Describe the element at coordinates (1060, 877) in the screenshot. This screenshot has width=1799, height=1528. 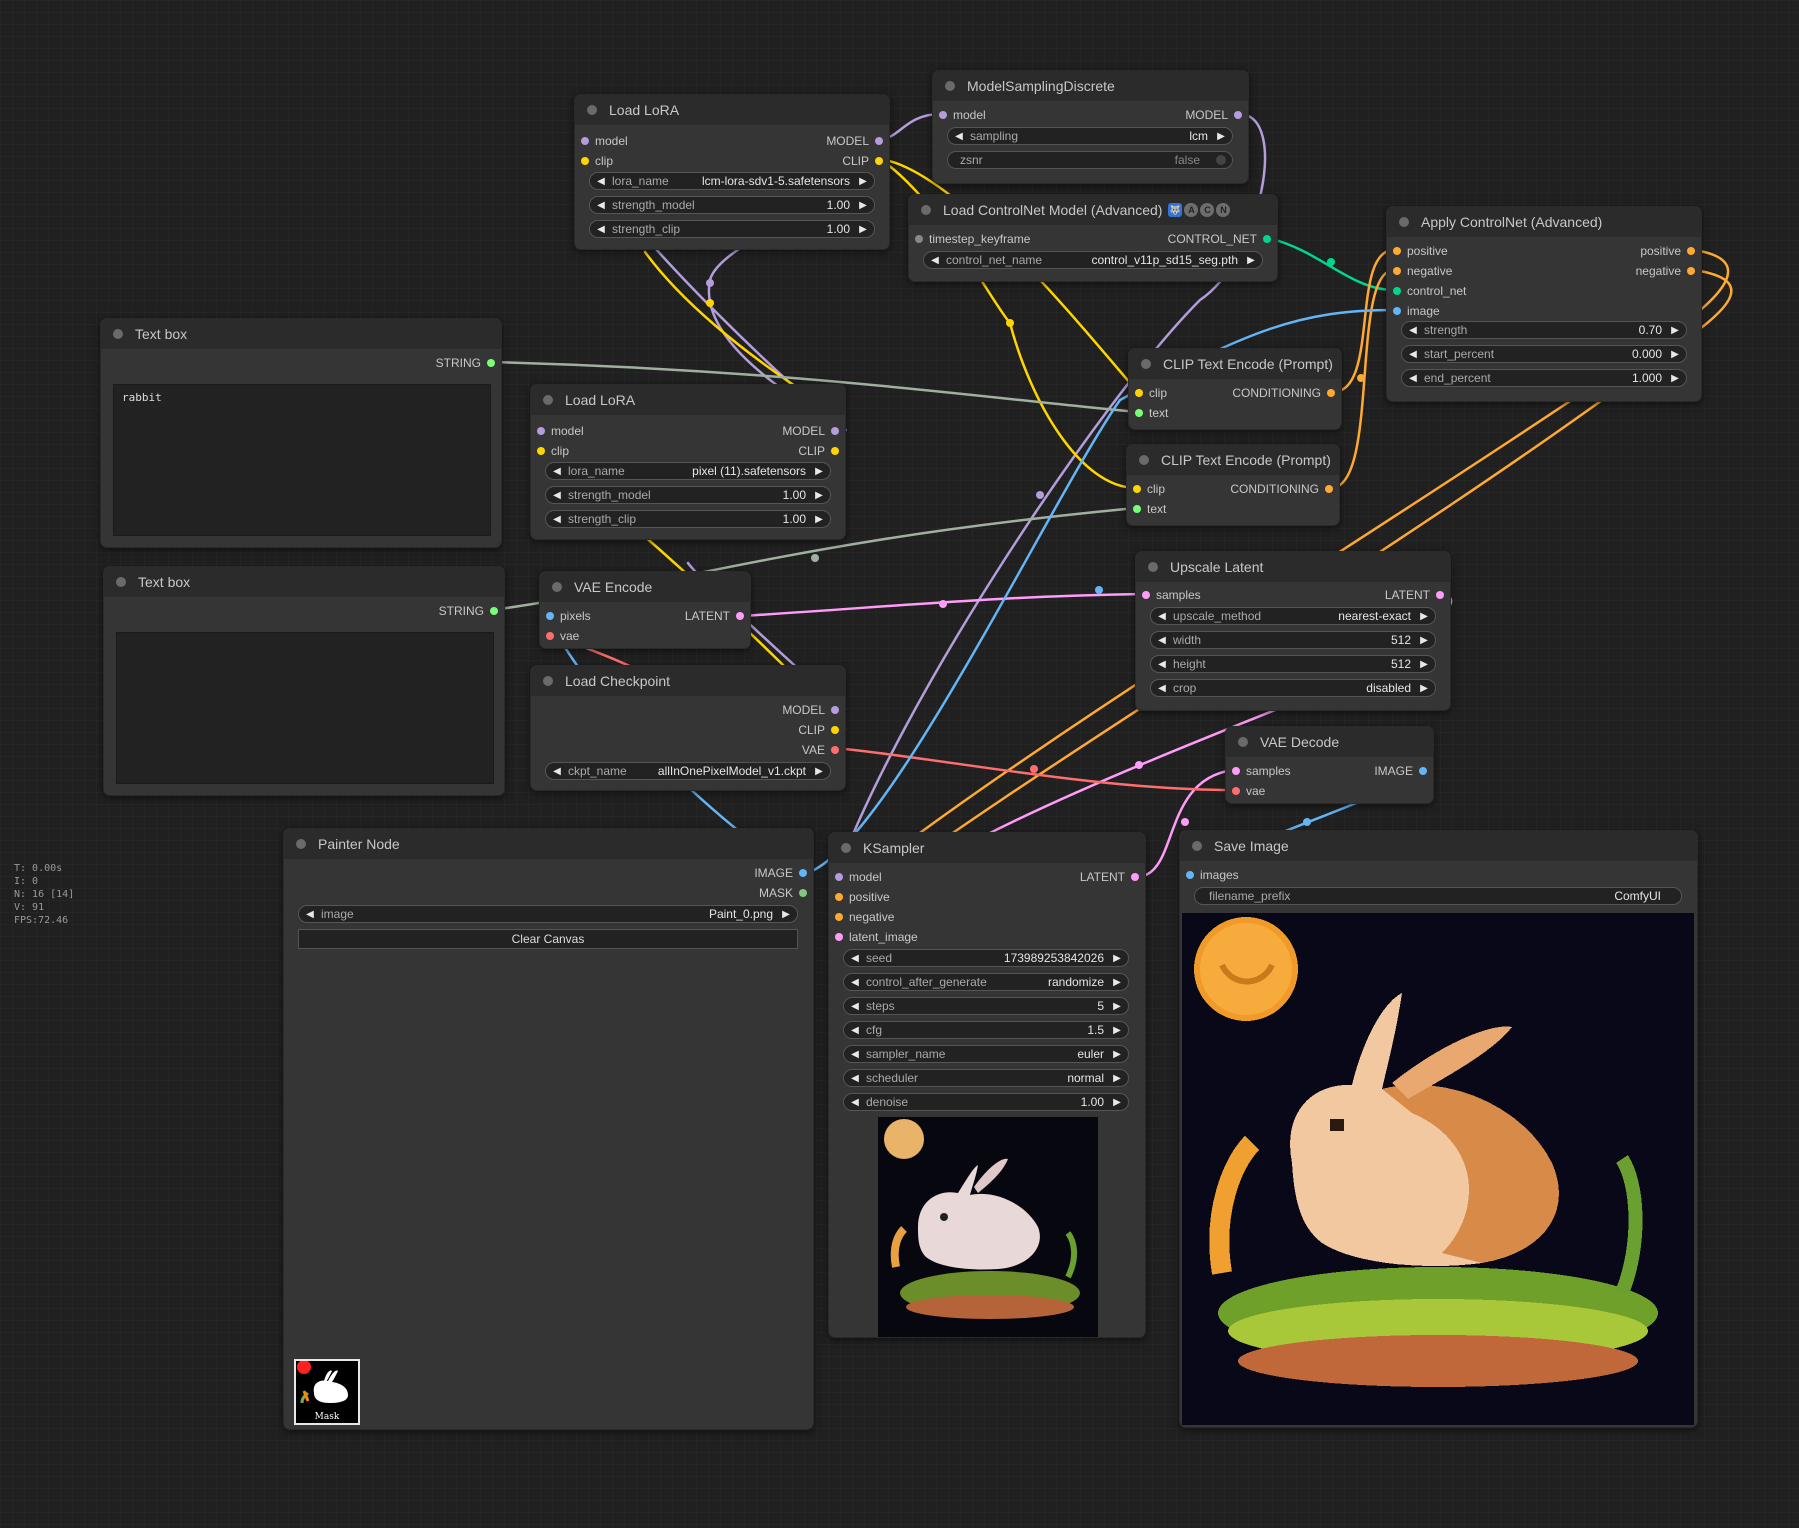
I see `output-latent: LATENT` at that location.